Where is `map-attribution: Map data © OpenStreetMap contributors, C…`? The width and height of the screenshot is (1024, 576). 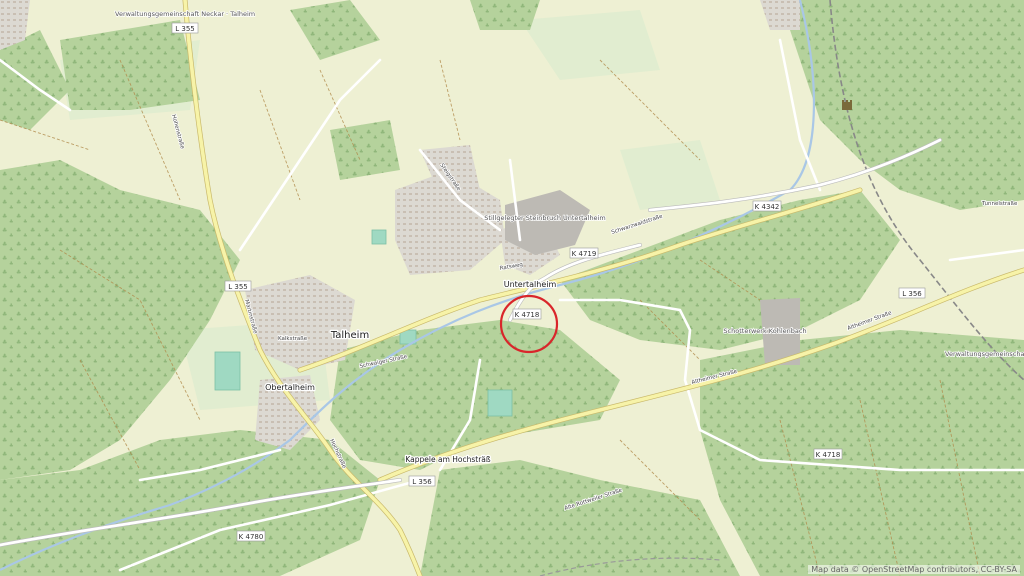
map-attribution: Map data © OpenStreetMap contributors, C… is located at coordinates (914, 569).